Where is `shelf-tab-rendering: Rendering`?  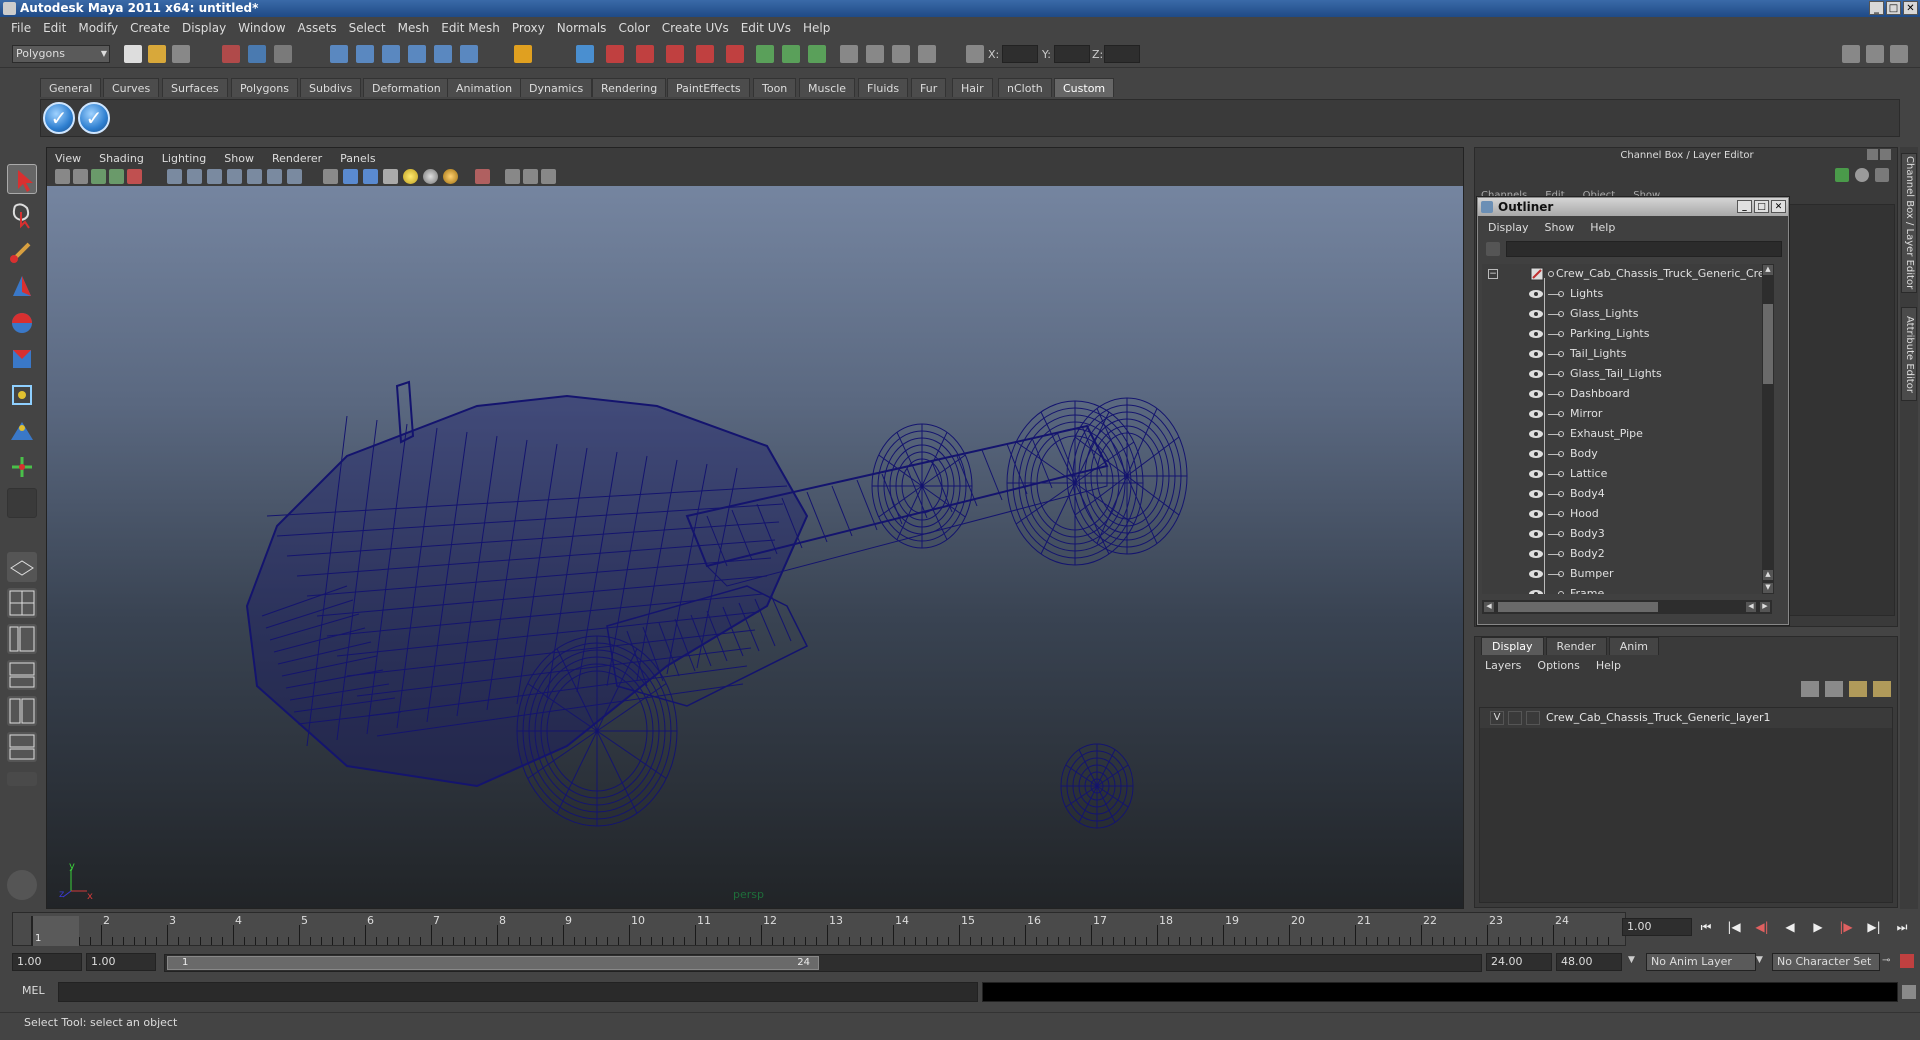
shelf-tab-rendering: Rendering is located at coordinates (629, 87).